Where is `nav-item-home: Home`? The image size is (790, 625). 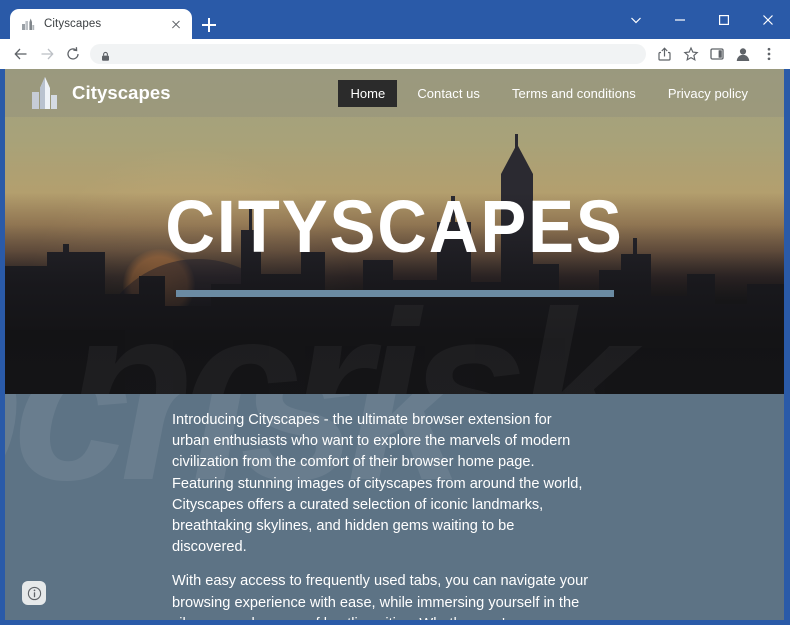
nav-item-home: Home is located at coordinates (368, 93).